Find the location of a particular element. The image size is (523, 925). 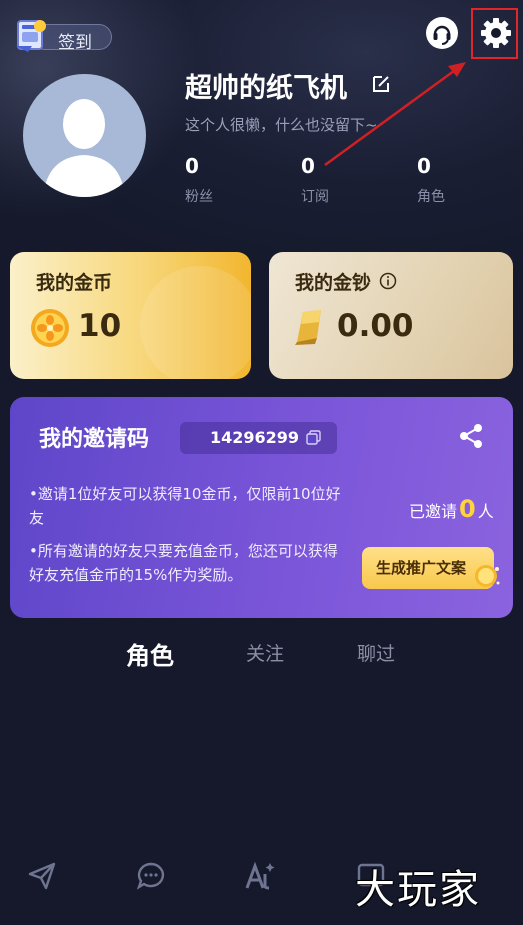

stat-label: 粉丝 is located at coordinates (199, 197).